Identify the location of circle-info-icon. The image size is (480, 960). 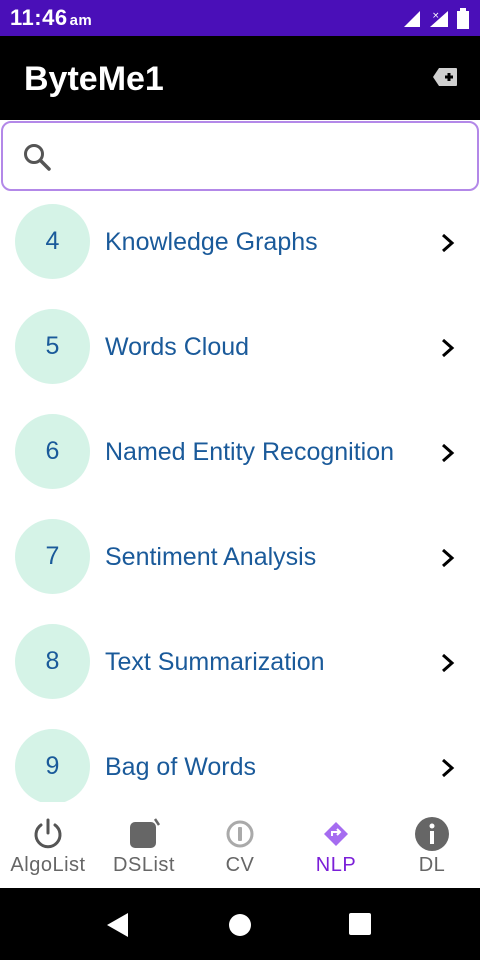
(240, 834).